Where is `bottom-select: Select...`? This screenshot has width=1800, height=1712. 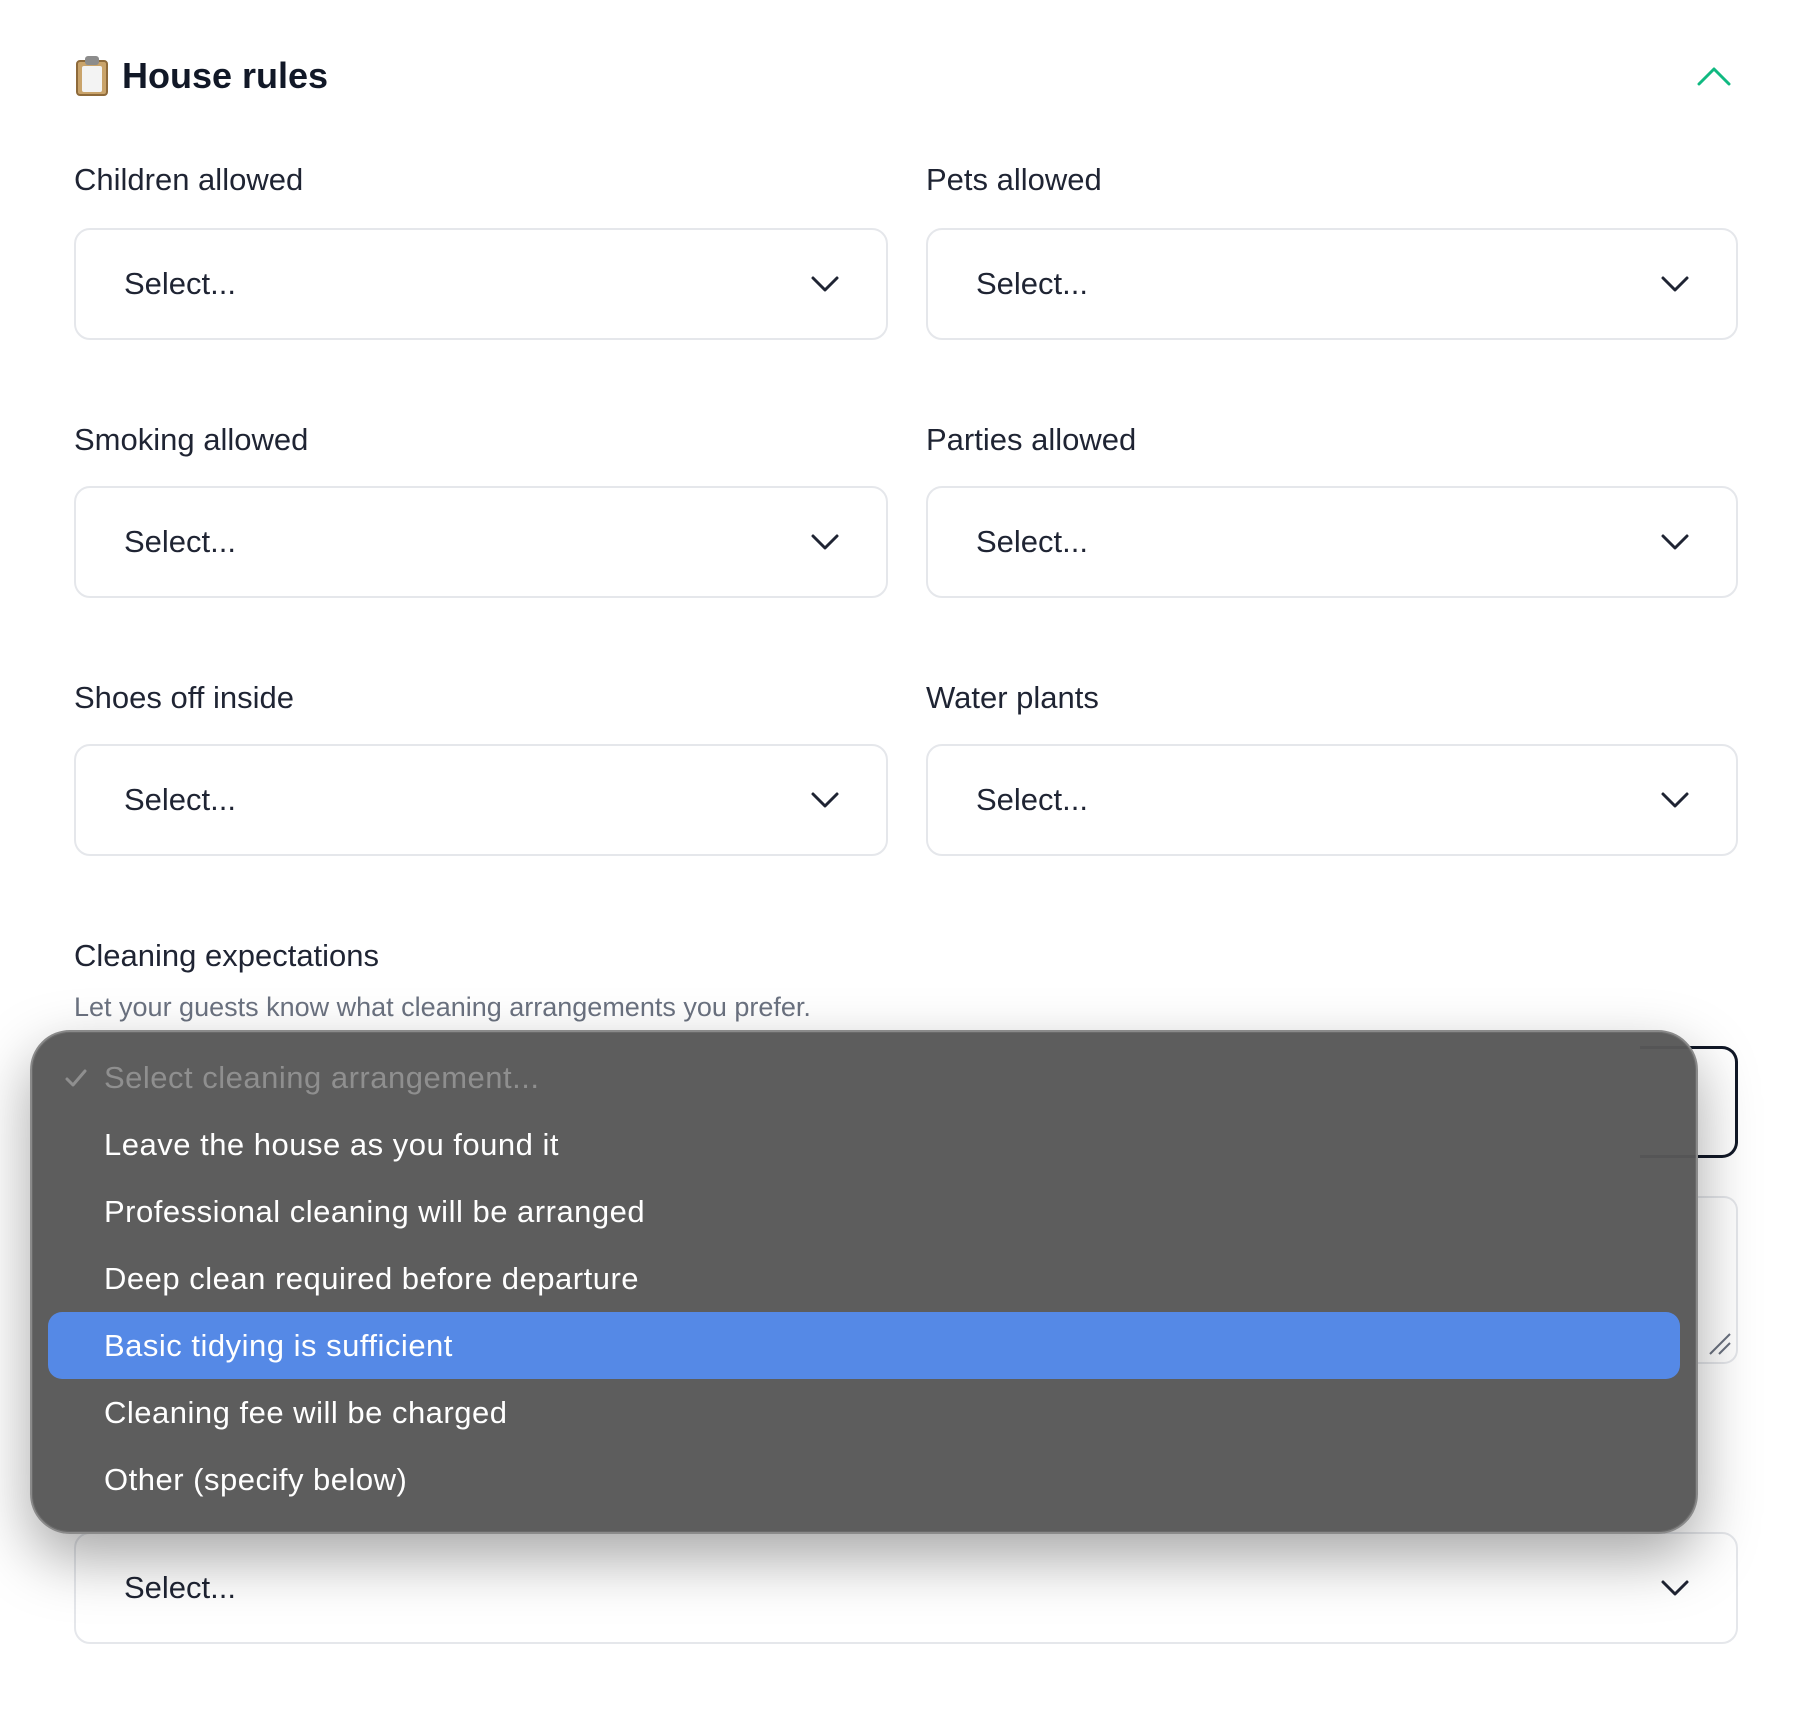
bottom-select: Select... is located at coordinates (906, 1588).